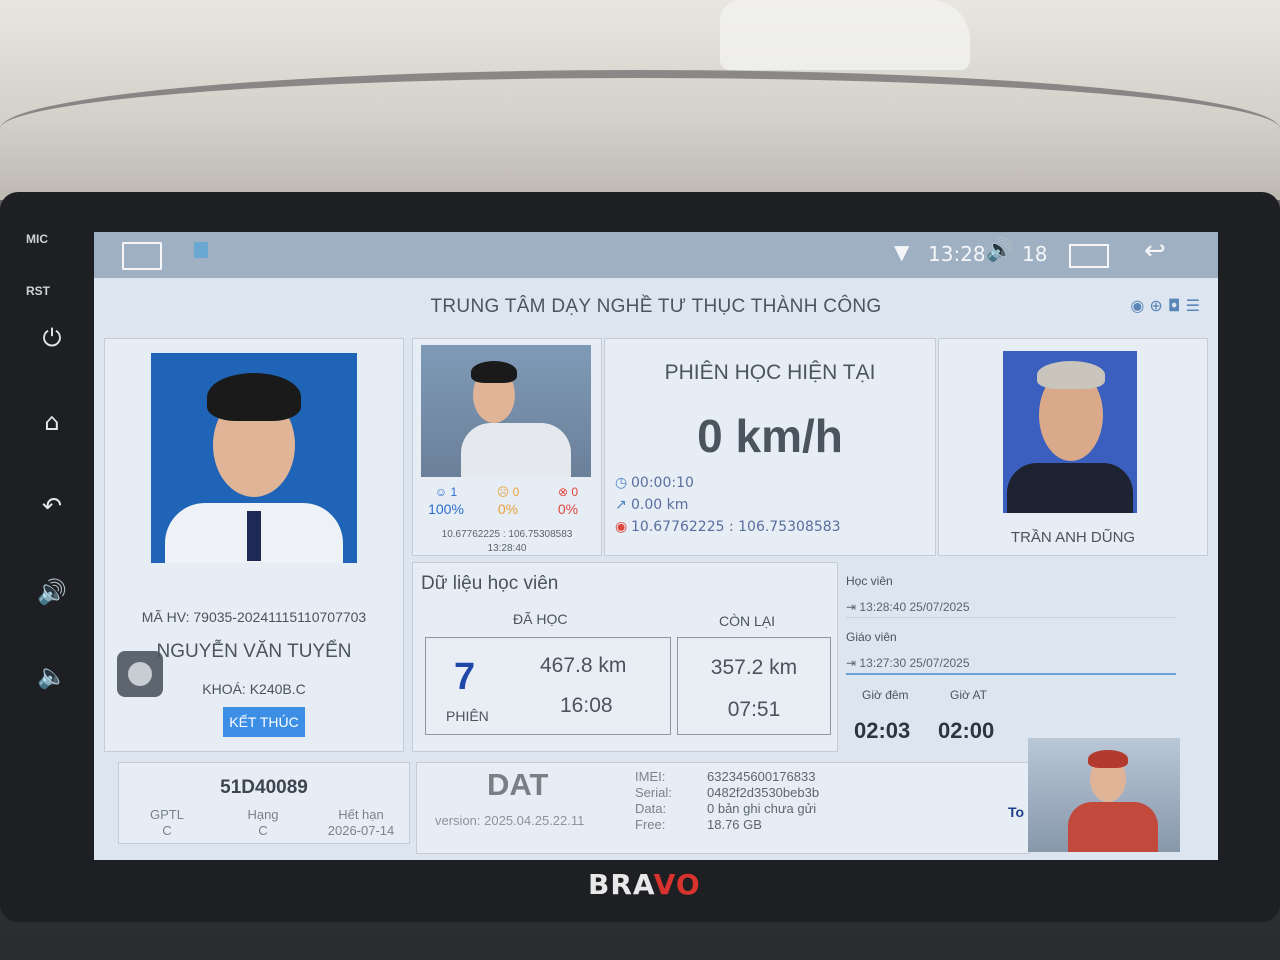 The height and width of the screenshot is (960, 1280). I want to click on android-home-icon, so click(142, 256).